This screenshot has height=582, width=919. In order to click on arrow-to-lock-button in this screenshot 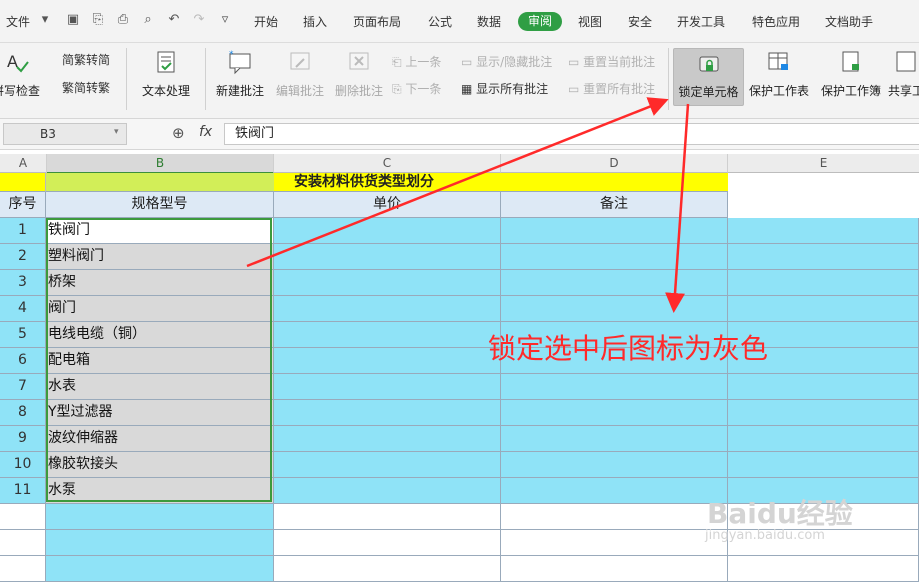, I will do `click(457, 182)`.